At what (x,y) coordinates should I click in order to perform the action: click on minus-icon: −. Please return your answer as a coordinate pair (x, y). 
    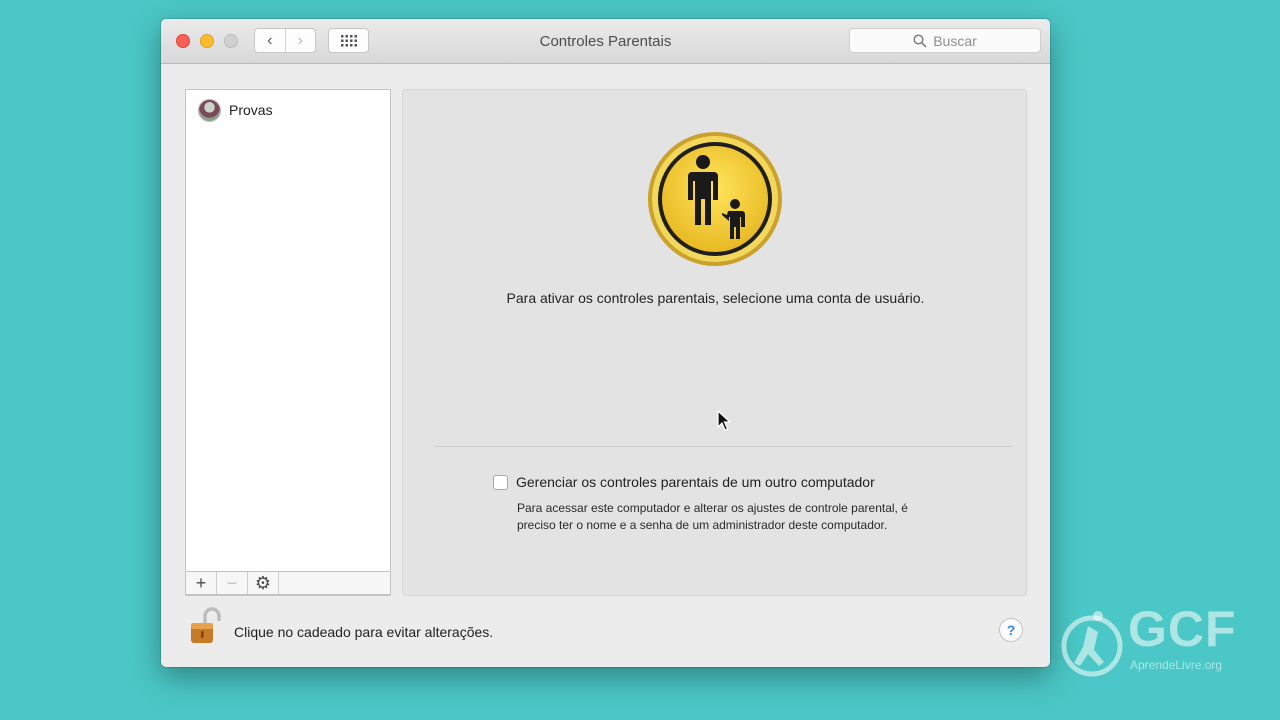
    Looking at the image, I should click on (232, 582).